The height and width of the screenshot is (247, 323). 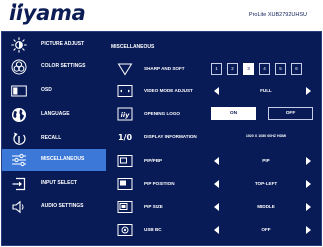 I want to click on sidebar-item-picture-adjust: PICTURE ADJUST, so click(x=54, y=45).